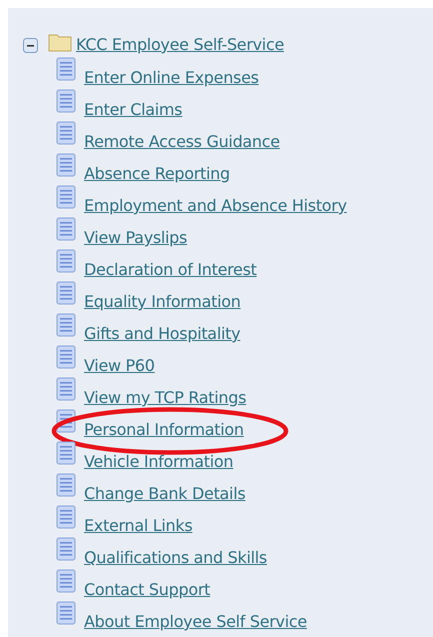  What do you see at coordinates (171, 78) in the screenshot?
I see `menu-link: Enter Online Expenses` at bounding box center [171, 78].